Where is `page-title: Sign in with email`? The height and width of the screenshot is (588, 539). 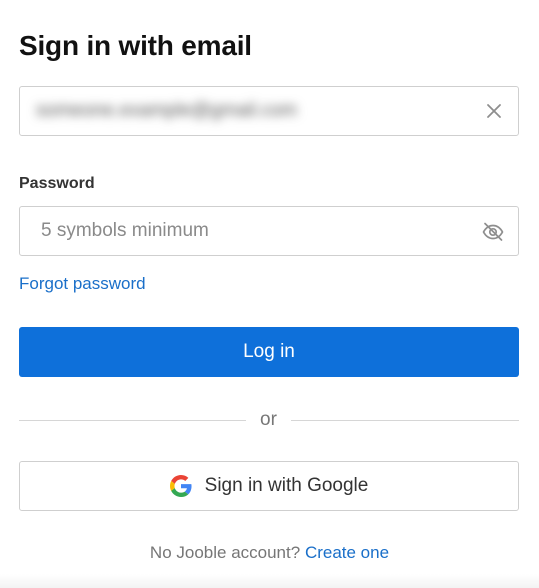
page-title: Sign in with email is located at coordinates (135, 45).